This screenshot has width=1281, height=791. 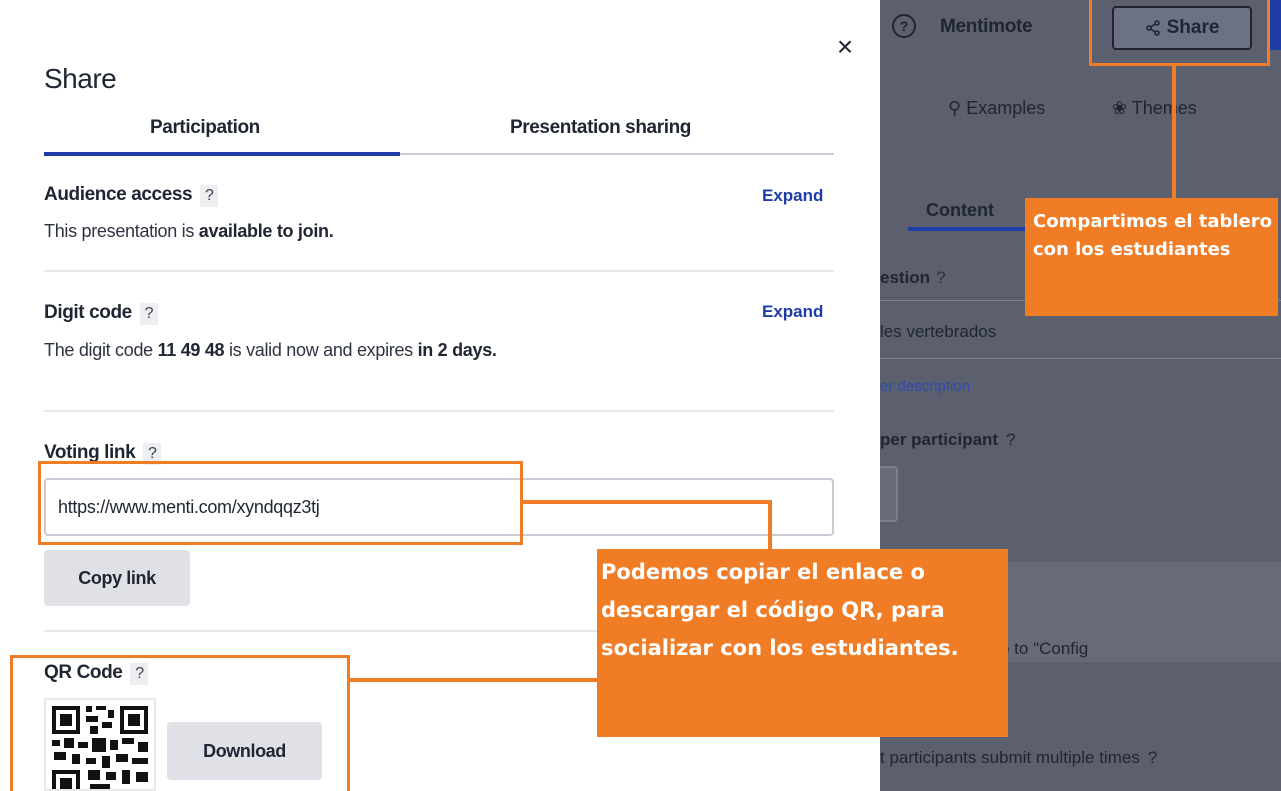 What do you see at coordinates (948, 439) in the screenshot?
I see `per-participant-label: per participant?` at bounding box center [948, 439].